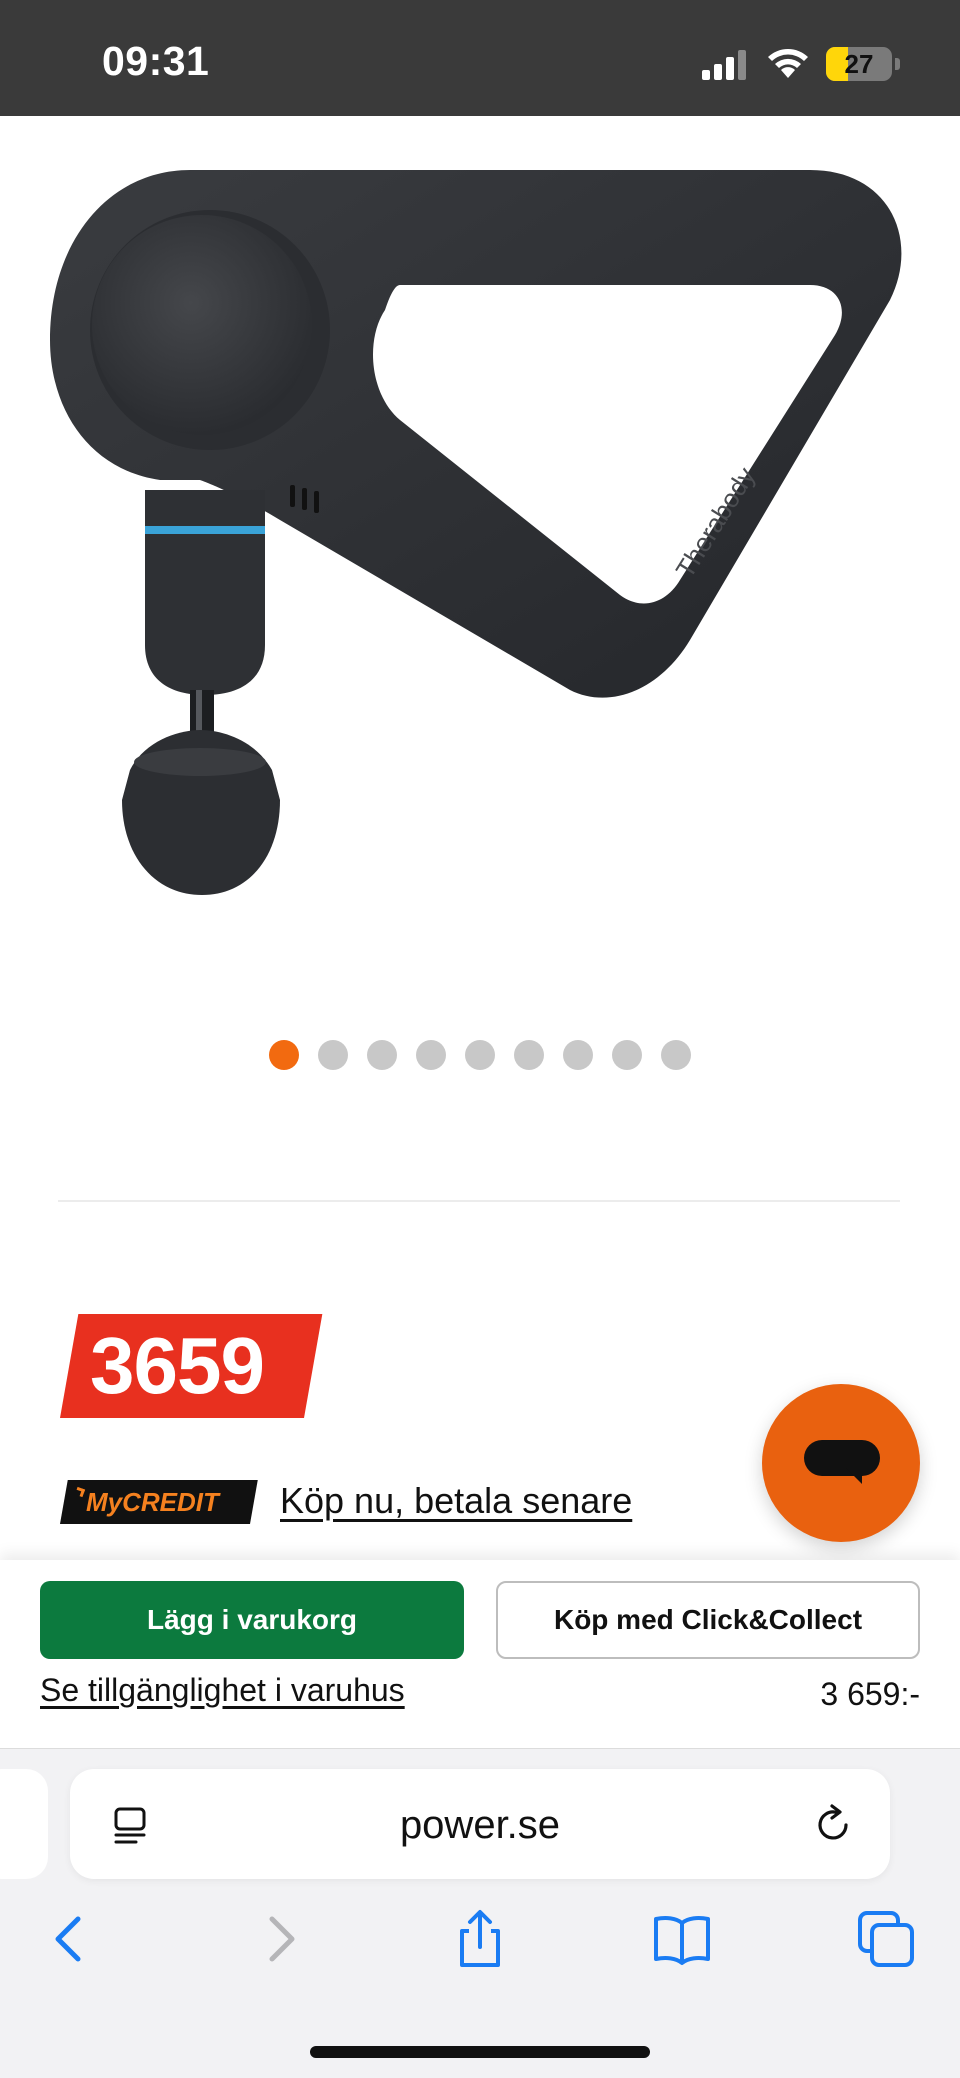 The width and height of the screenshot is (960, 2078). What do you see at coordinates (479, 1201) in the screenshot?
I see `divider` at bounding box center [479, 1201].